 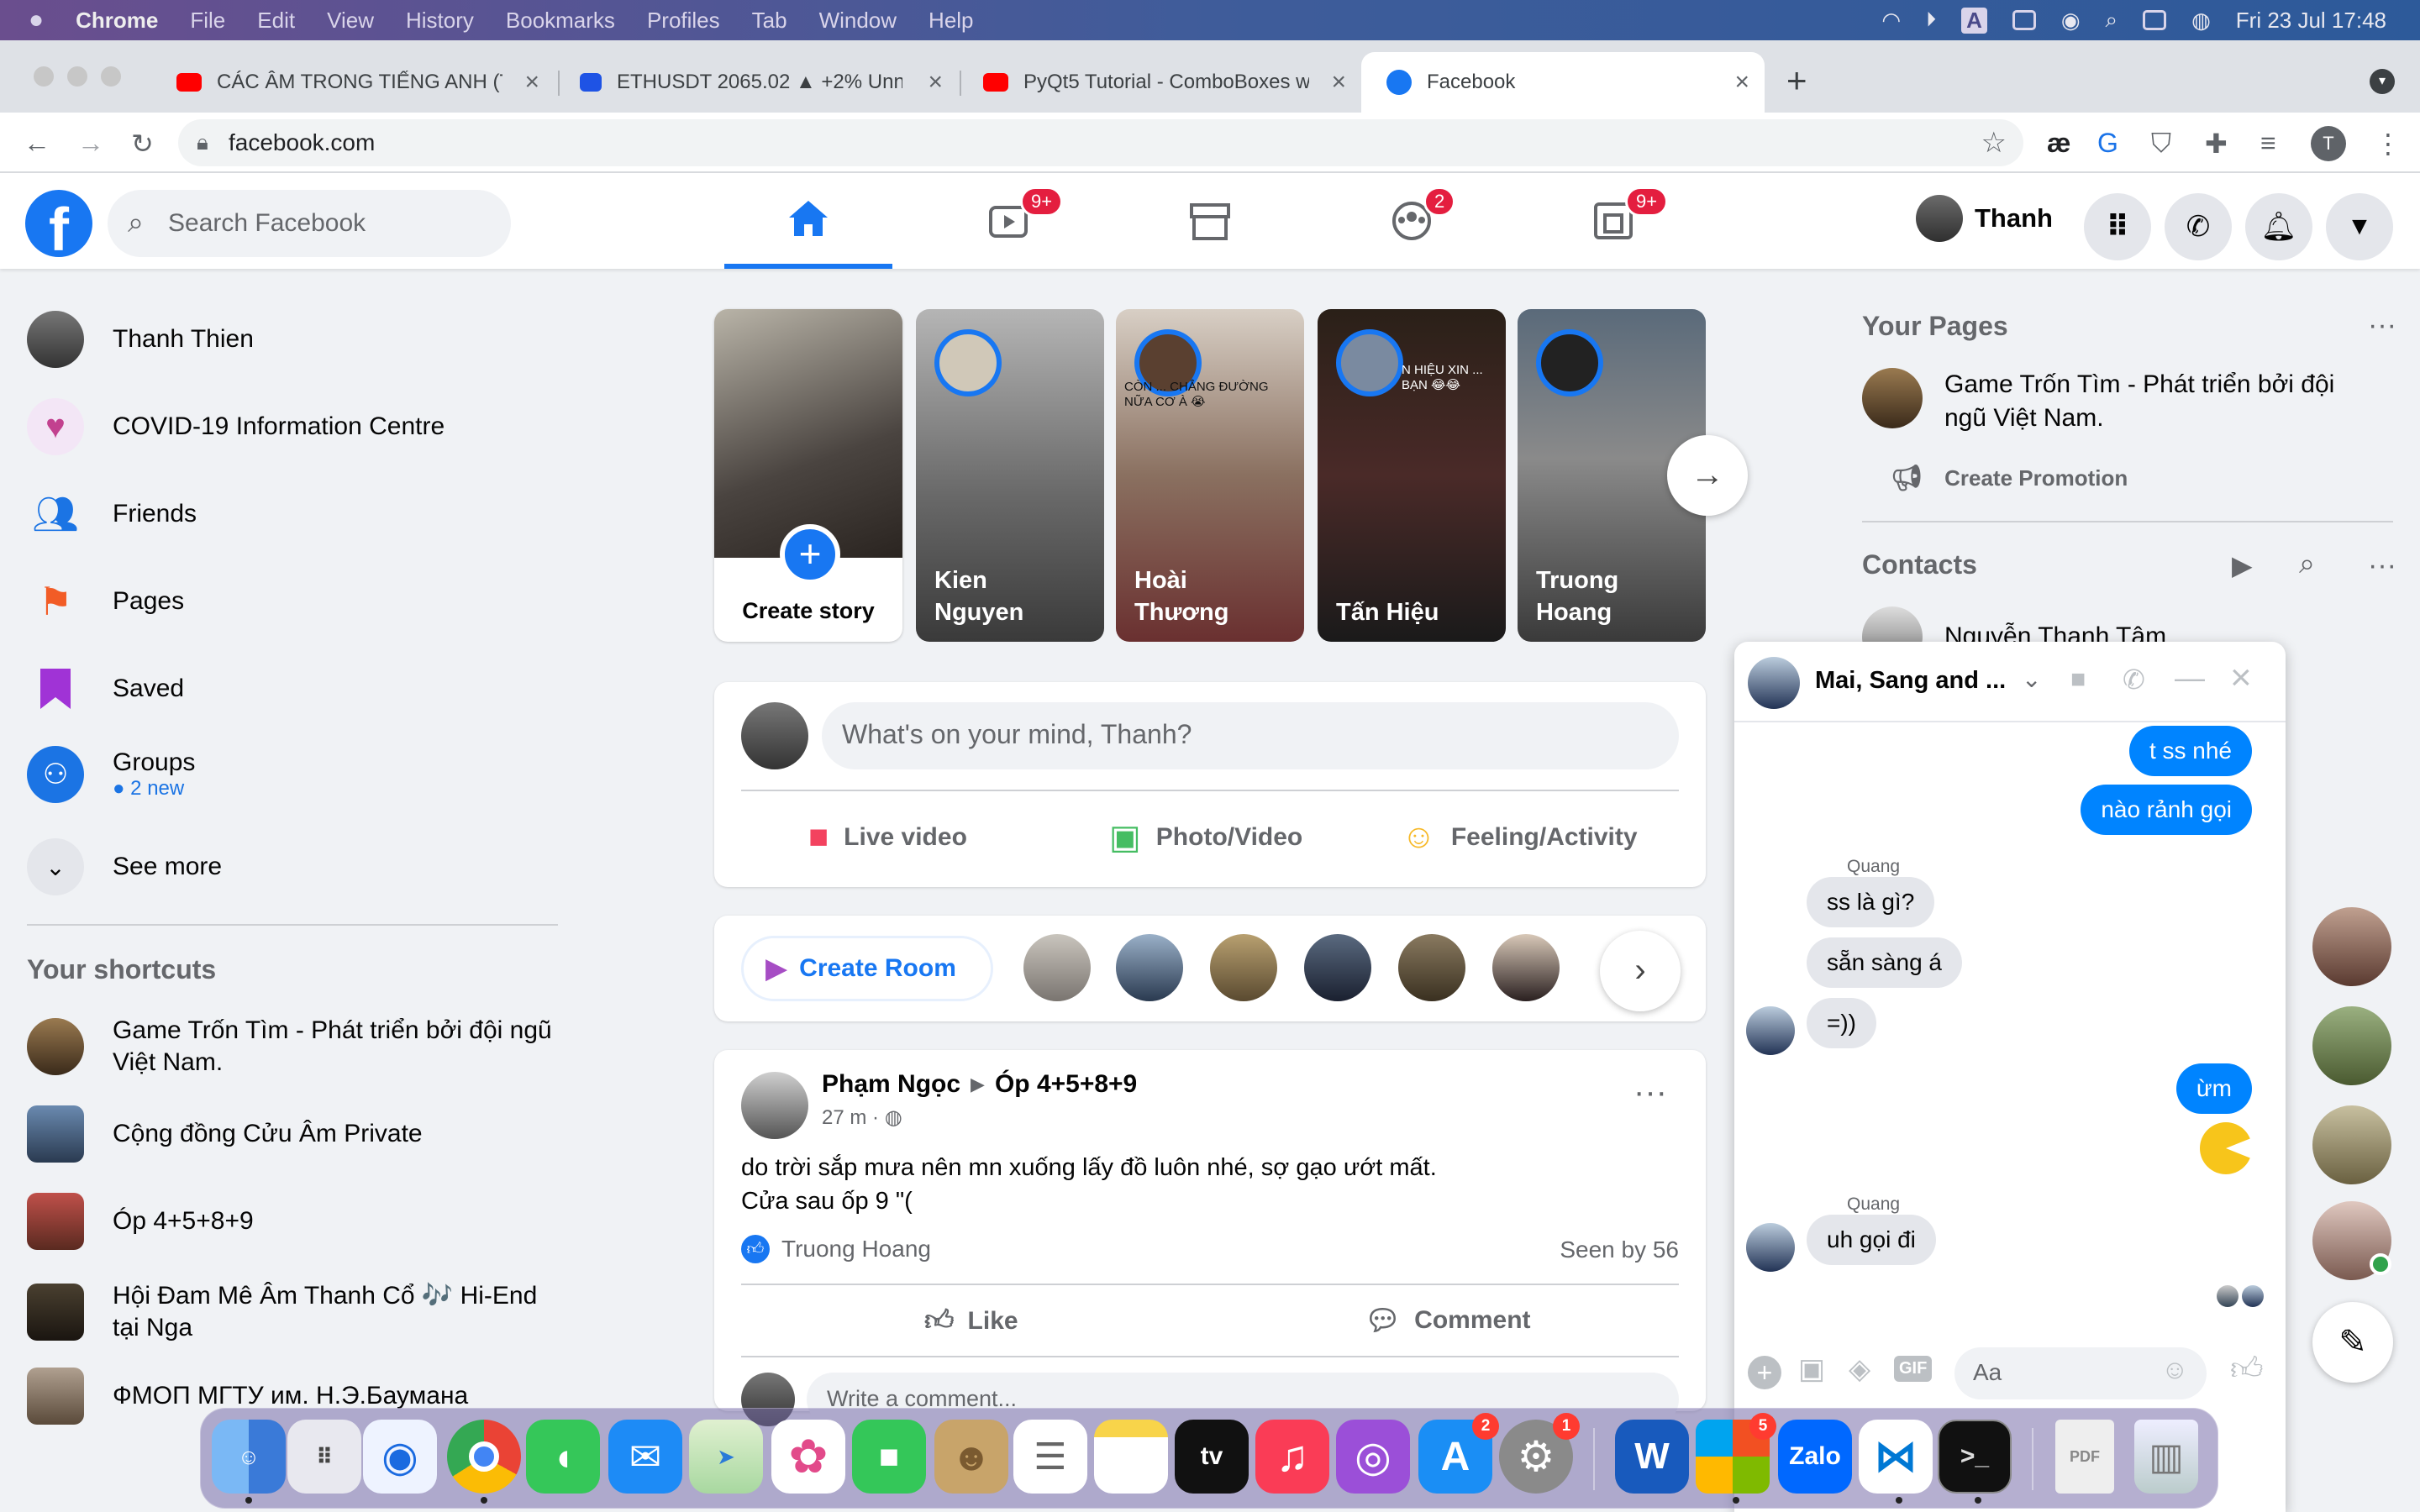 I want to click on dock-vscode: ⋈, so click(x=1896, y=1457).